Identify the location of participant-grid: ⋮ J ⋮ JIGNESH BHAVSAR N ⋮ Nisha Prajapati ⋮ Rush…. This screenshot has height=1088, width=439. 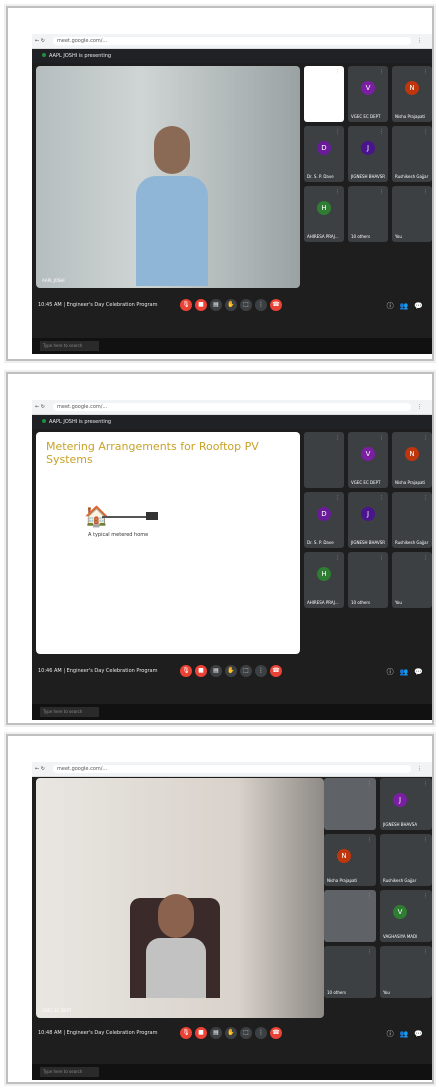
(378, 888).